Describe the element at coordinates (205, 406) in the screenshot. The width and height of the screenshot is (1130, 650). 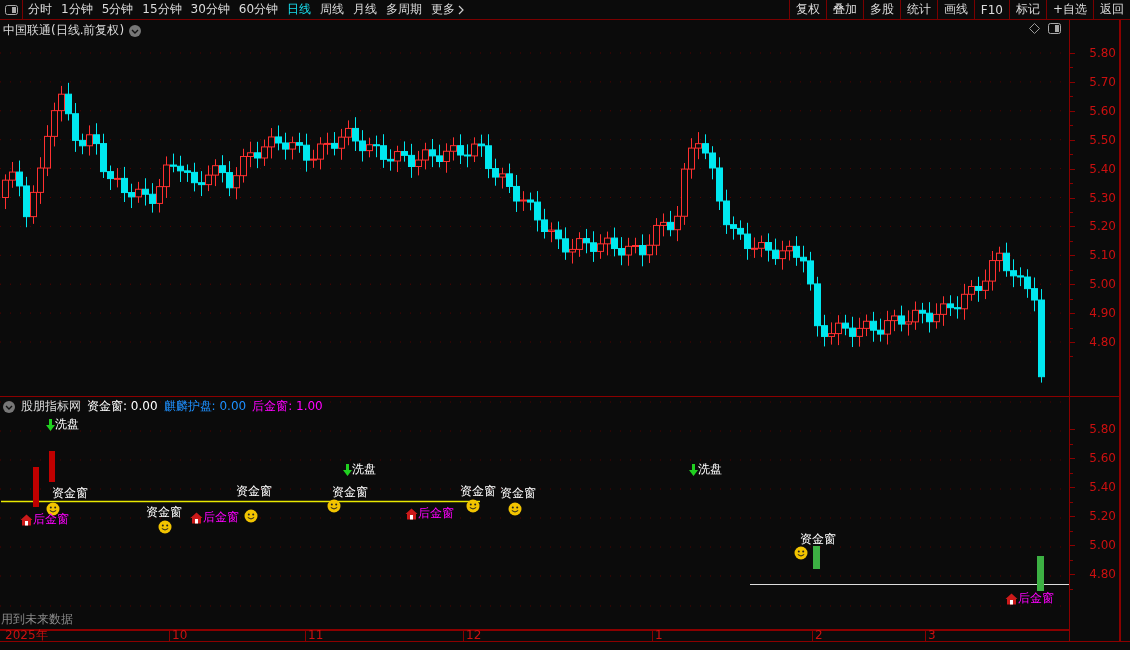
I see `indicator-value: 麒麟护盘: 0.00` at that location.